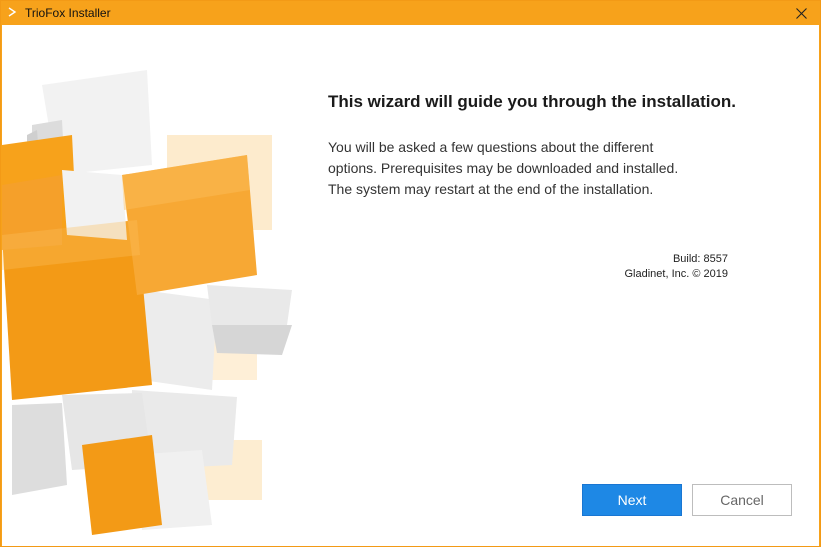 Image resolution: width=821 pixels, height=547 pixels. What do you see at coordinates (12, 12) in the screenshot?
I see `triofox-app-icon` at bounding box center [12, 12].